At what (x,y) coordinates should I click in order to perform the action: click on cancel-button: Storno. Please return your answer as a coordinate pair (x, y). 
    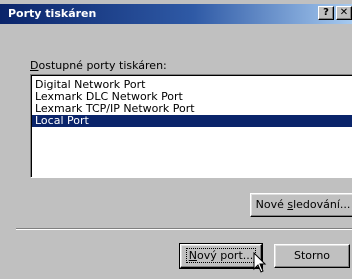
    Looking at the image, I should click on (312, 256).